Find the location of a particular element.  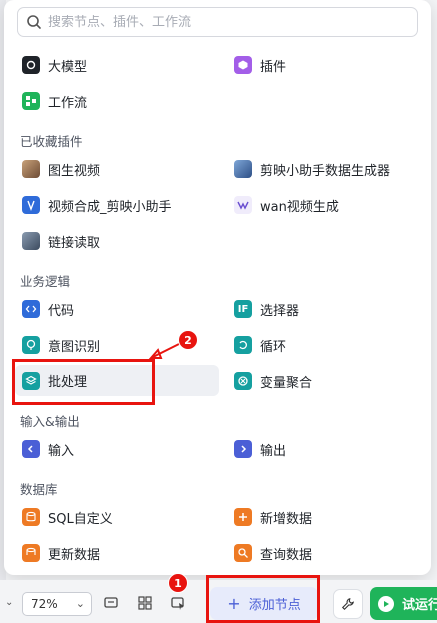

wan-video-icon is located at coordinates (243, 205).